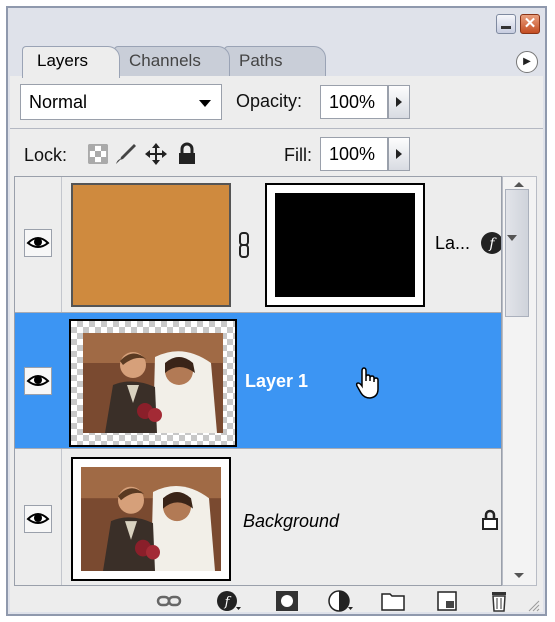  Describe the element at coordinates (519, 184) in the screenshot. I see `scroll-up-icon` at that location.